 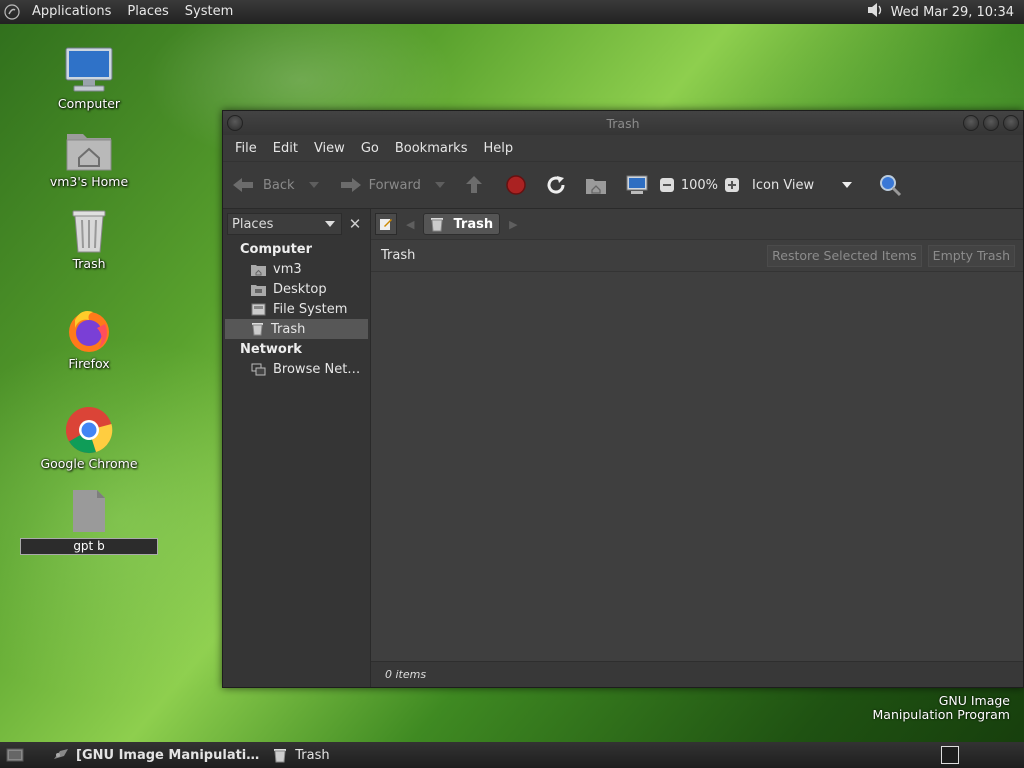 I want to click on sidebar-type-value: Places, so click(x=253, y=224).